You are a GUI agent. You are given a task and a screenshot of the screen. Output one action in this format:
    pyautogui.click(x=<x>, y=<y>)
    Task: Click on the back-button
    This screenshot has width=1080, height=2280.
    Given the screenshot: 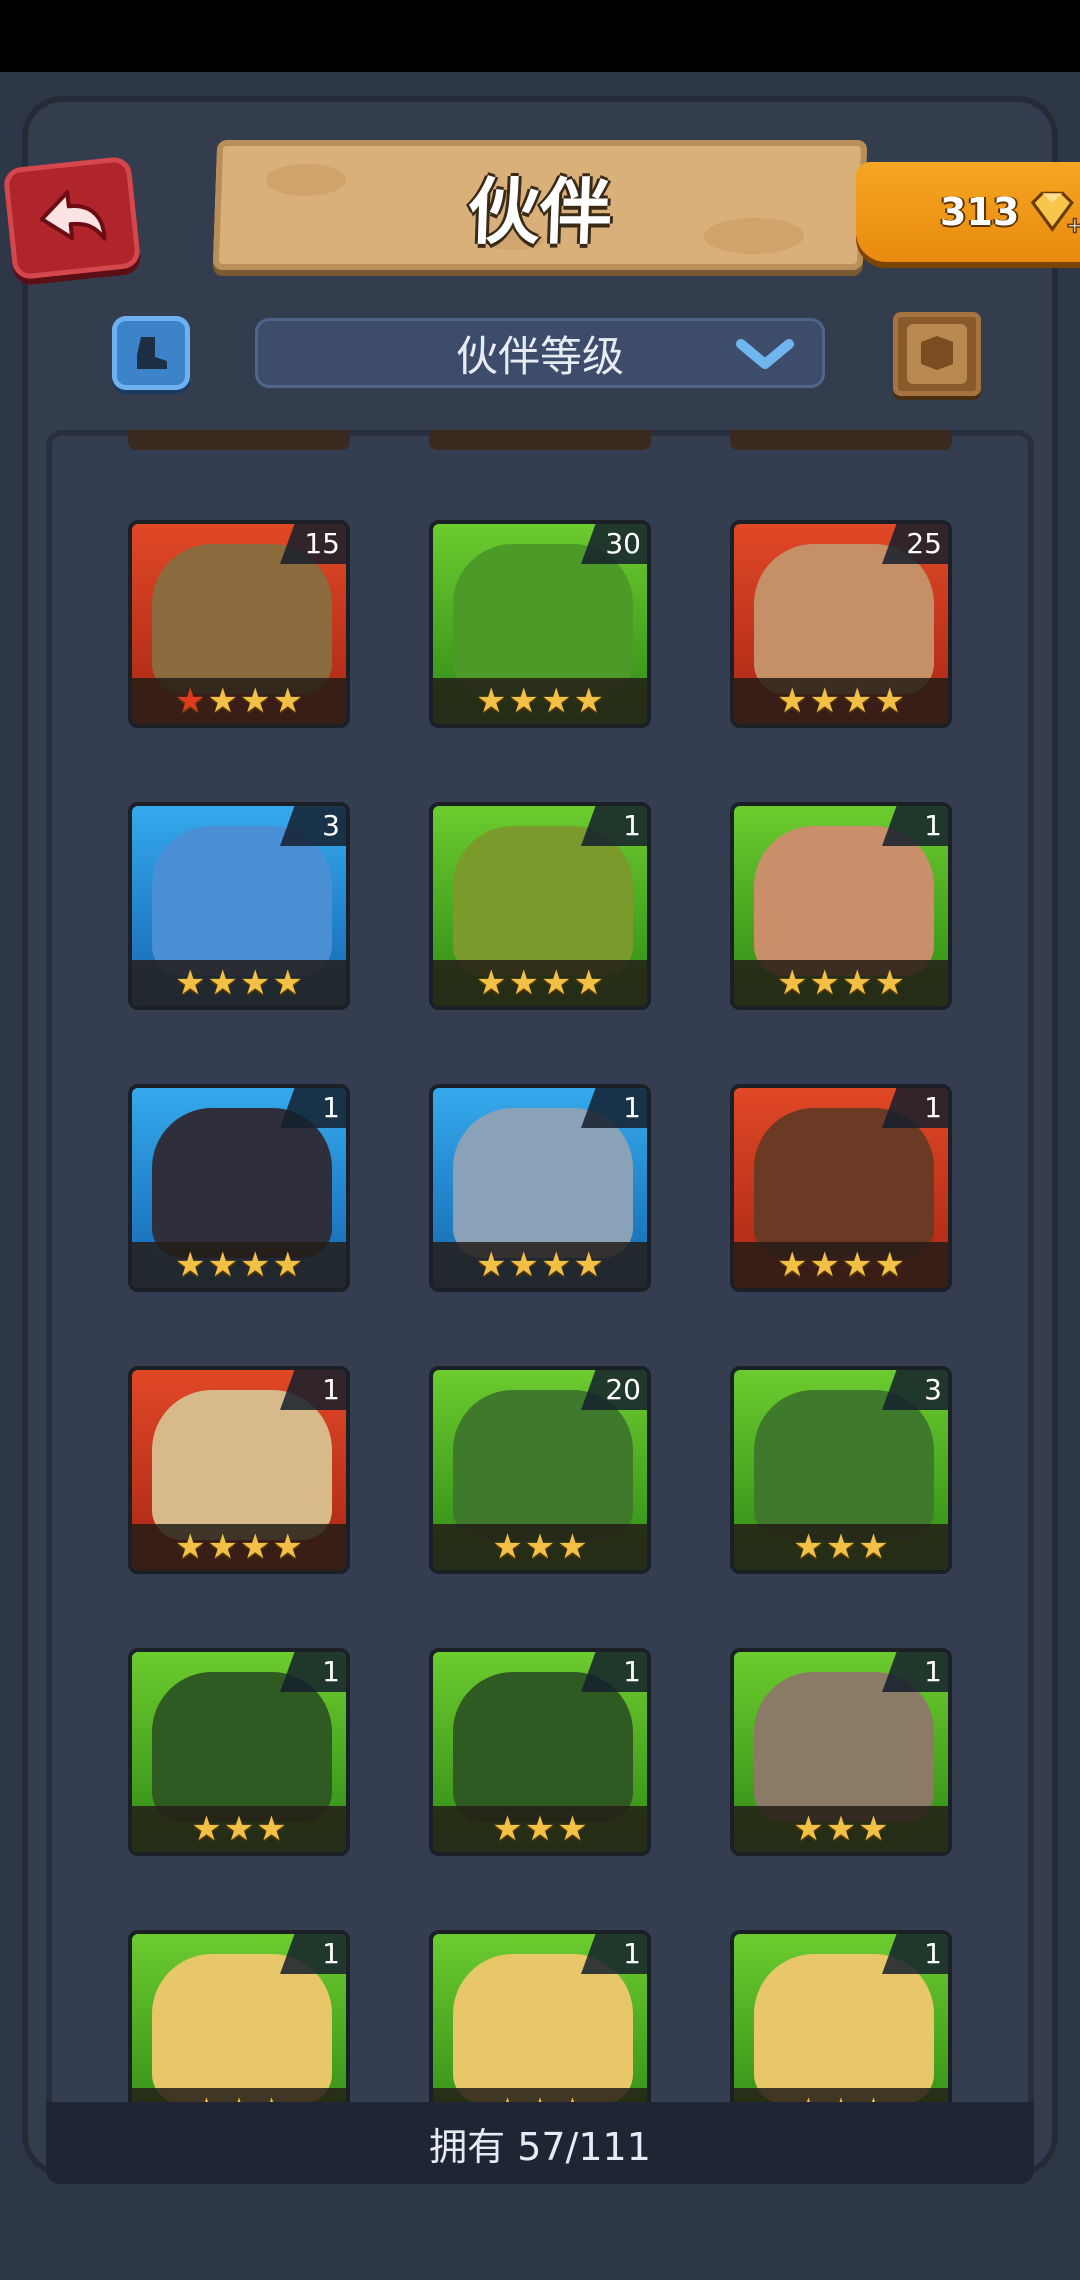 What is the action you would take?
    pyautogui.click(x=72, y=218)
    